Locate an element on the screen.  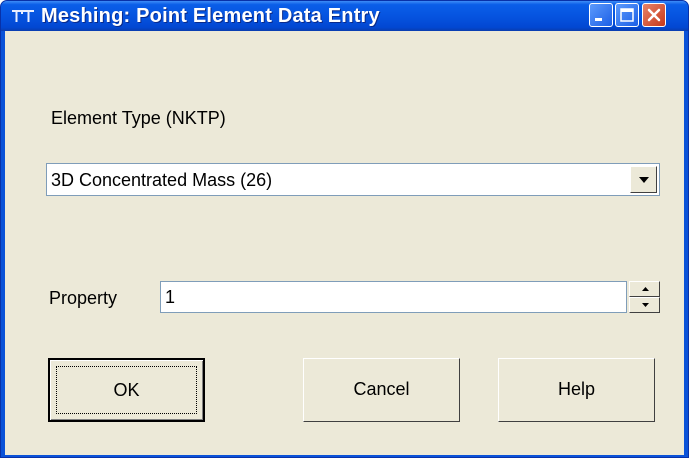
chevron-down-icon is located at coordinates (644, 180).